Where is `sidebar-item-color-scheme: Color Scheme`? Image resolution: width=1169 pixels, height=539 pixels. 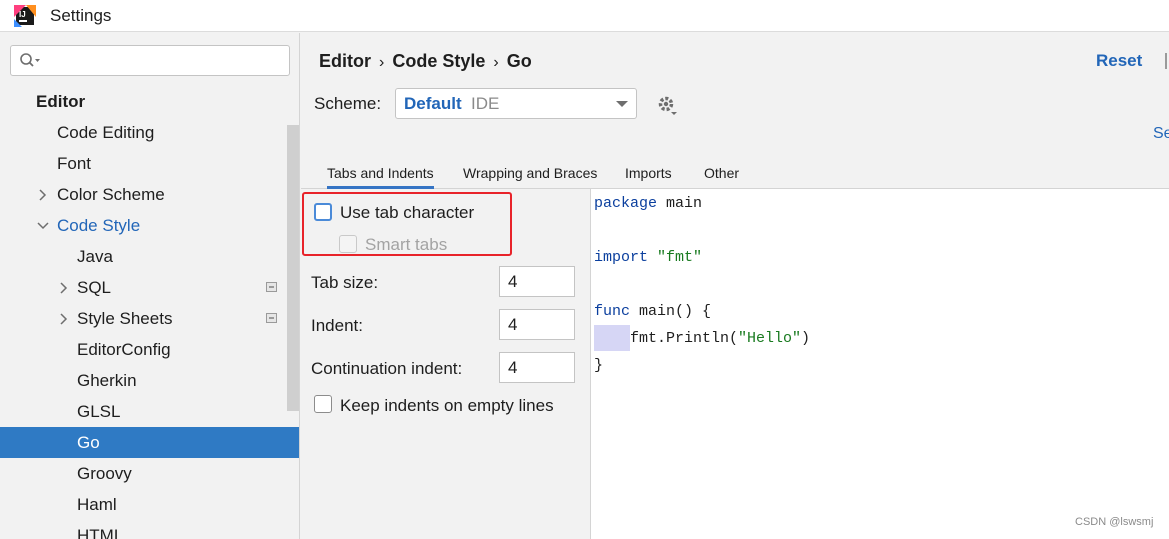 sidebar-item-color-scheme: Color Scheme is located at coordinates (149, 194).